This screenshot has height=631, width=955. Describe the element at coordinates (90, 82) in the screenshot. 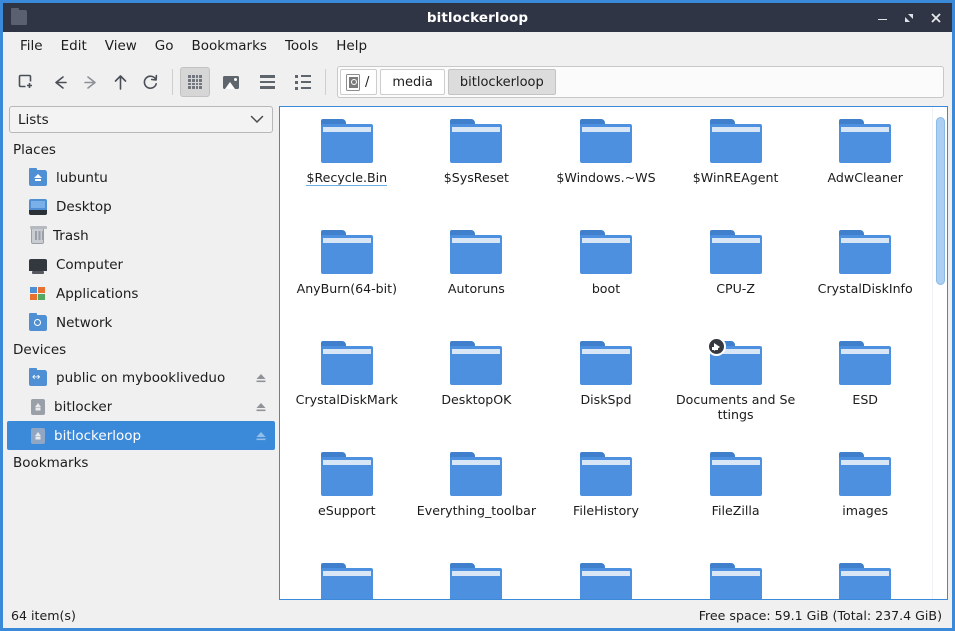

I see `forward-button` at that location.